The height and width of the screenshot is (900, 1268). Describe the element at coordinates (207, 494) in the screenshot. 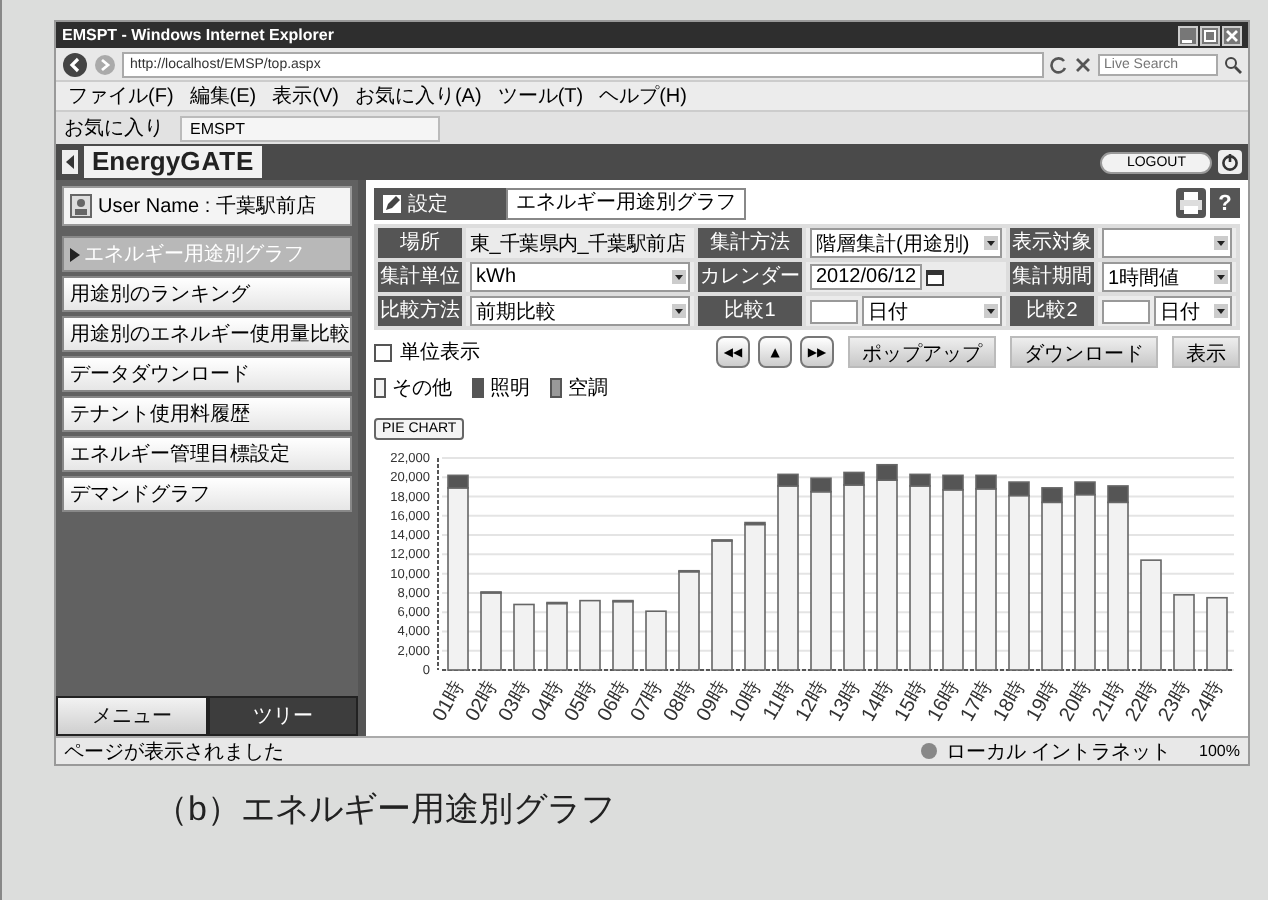

I see `sidebar-item: デマンドグラフ` at that location.